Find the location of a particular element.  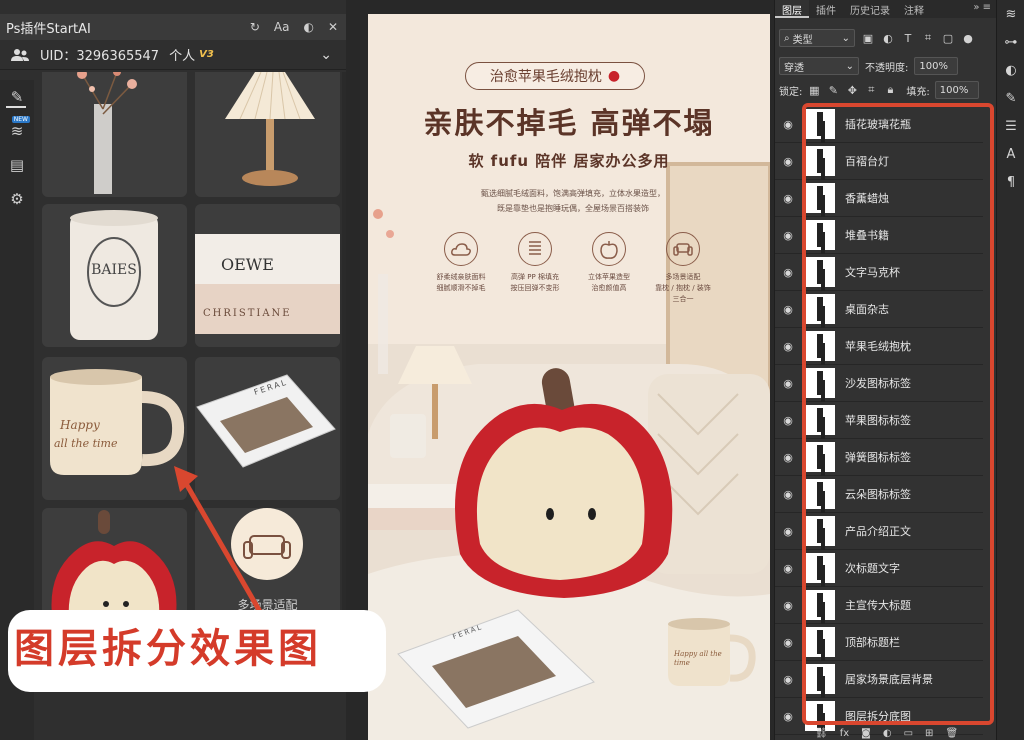

trash-icon: 🗑︎ is located at coordinates (951, 733).